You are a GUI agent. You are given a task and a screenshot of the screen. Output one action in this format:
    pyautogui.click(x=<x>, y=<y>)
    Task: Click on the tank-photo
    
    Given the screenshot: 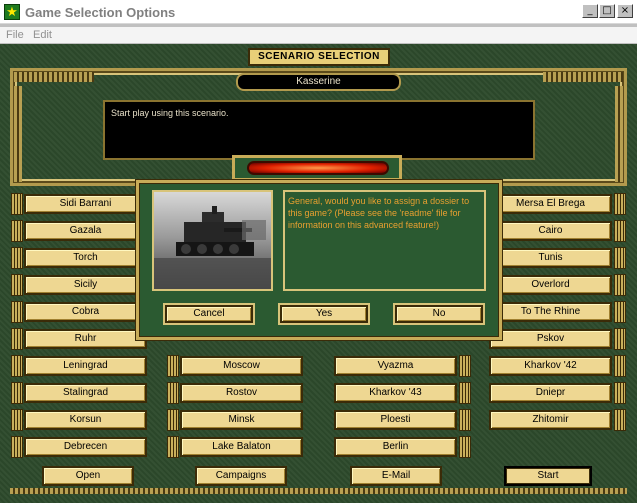 What is the action you would take?
    pyautogui.click(x=212, y=240)
    